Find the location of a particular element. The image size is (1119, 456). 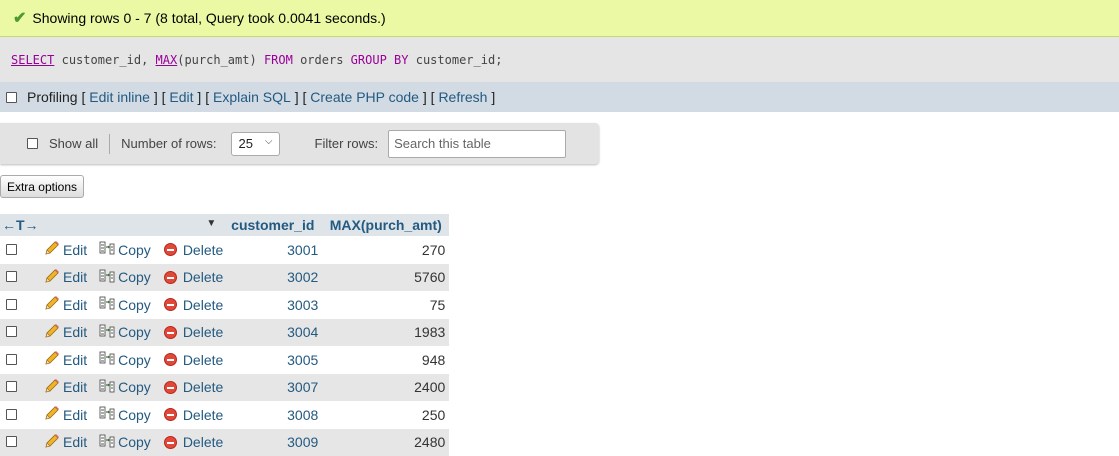

edit-link: Edit is located at coordinates (181, 97).